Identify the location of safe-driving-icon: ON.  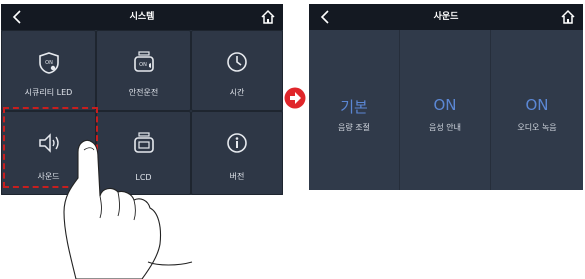
(143, 61).